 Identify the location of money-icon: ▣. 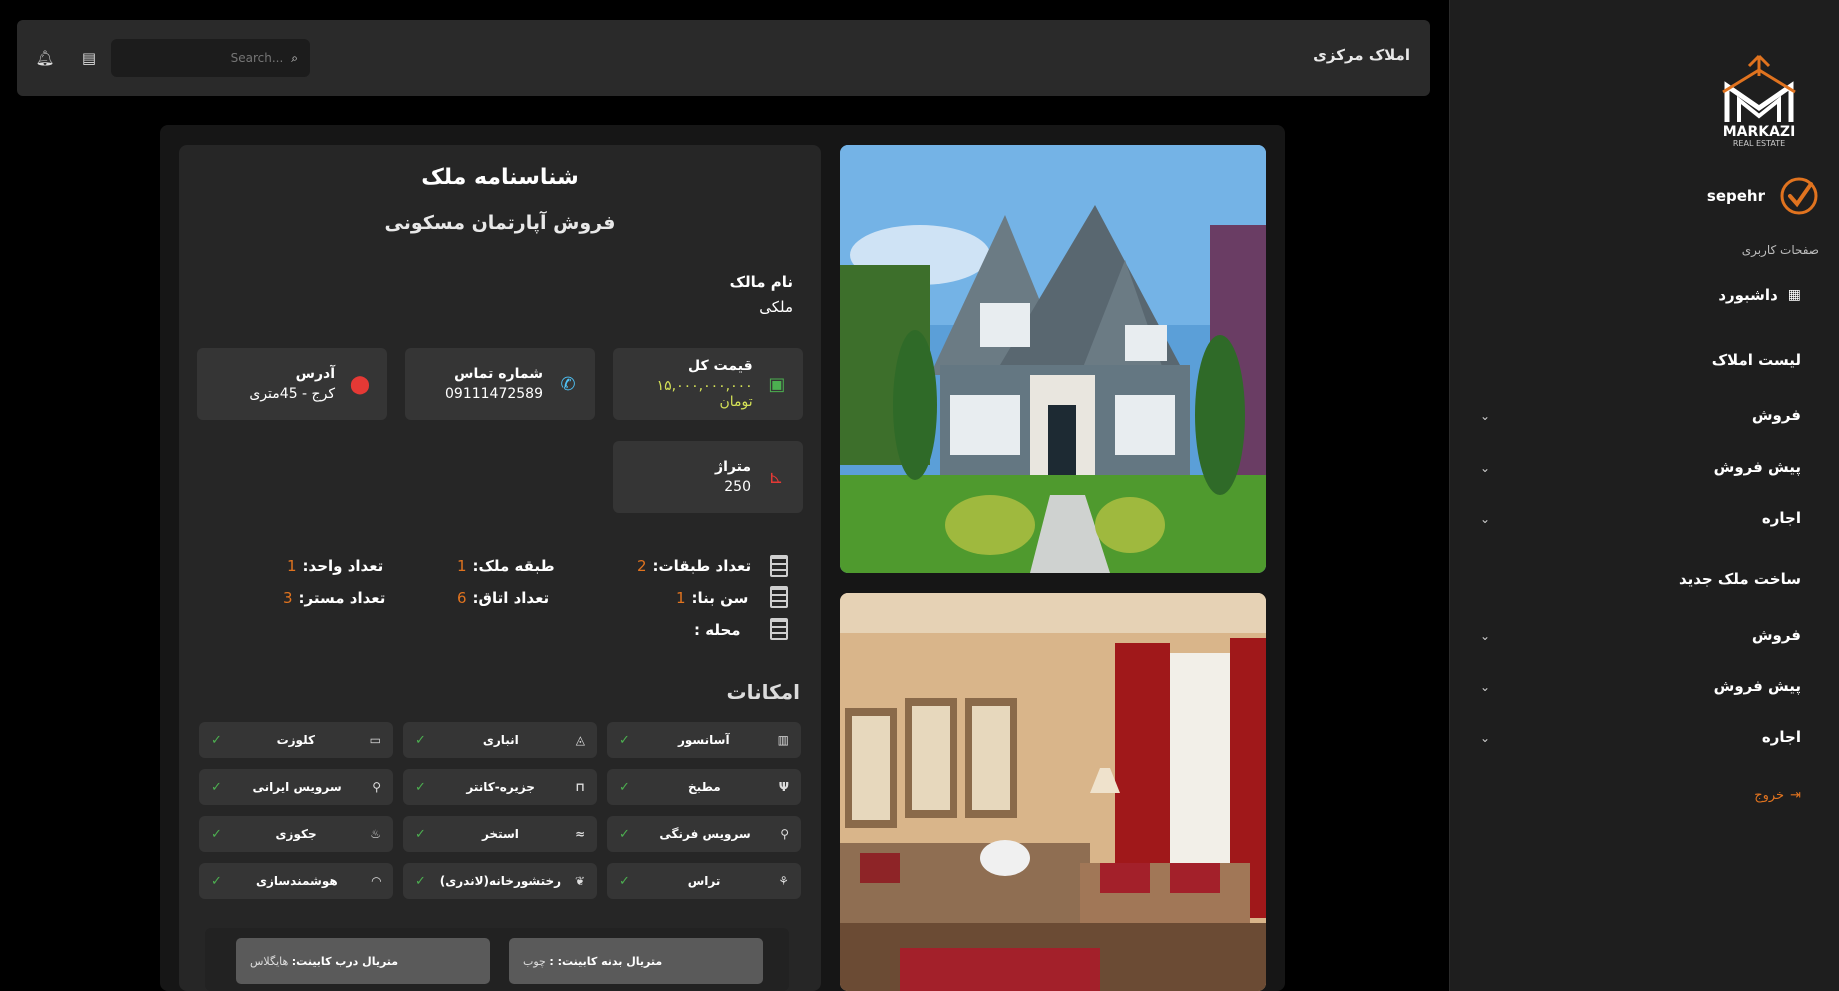
(777, 384).